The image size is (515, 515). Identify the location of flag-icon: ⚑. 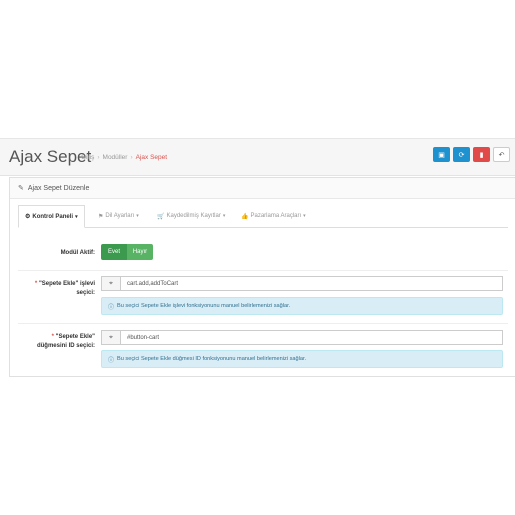
(101, 216).